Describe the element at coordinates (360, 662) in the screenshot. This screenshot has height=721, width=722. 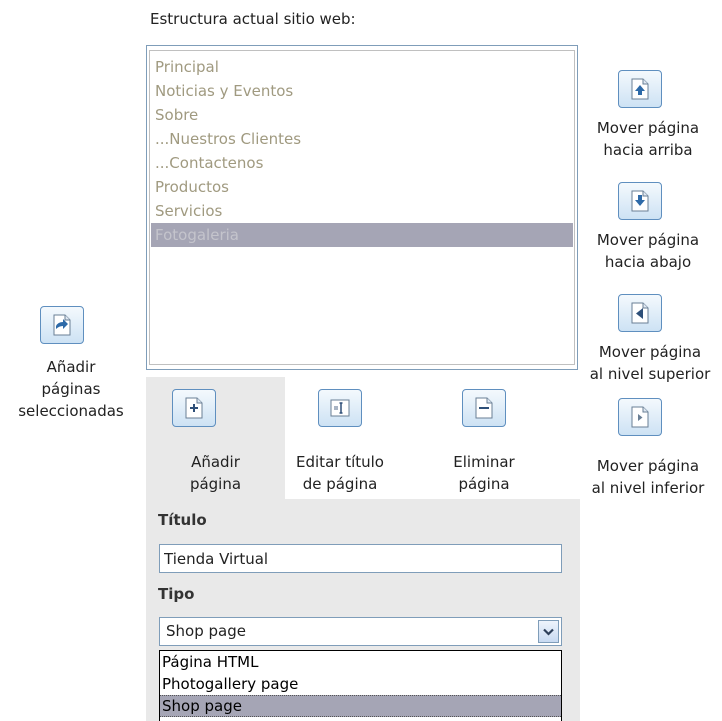
I see `type-option-html: Página HTML` at that location.